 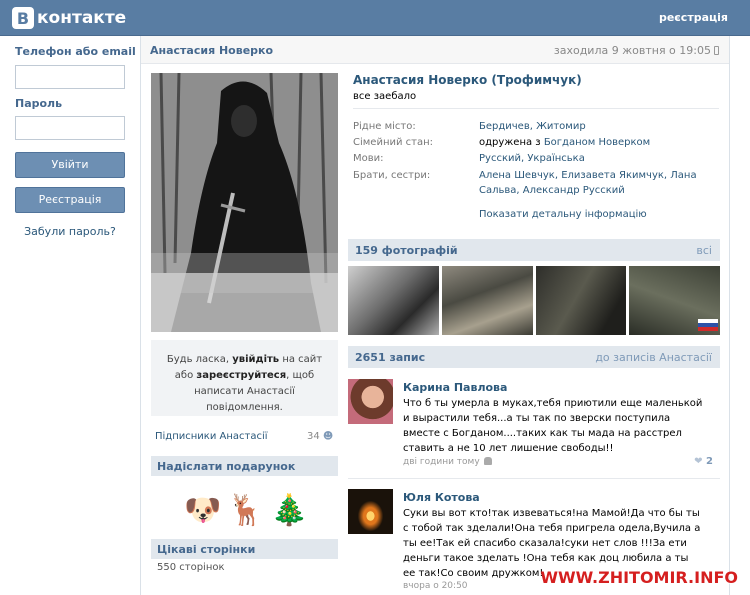 I want to click on prompt-login-link: увійдіть, so click(x=255, y=359).